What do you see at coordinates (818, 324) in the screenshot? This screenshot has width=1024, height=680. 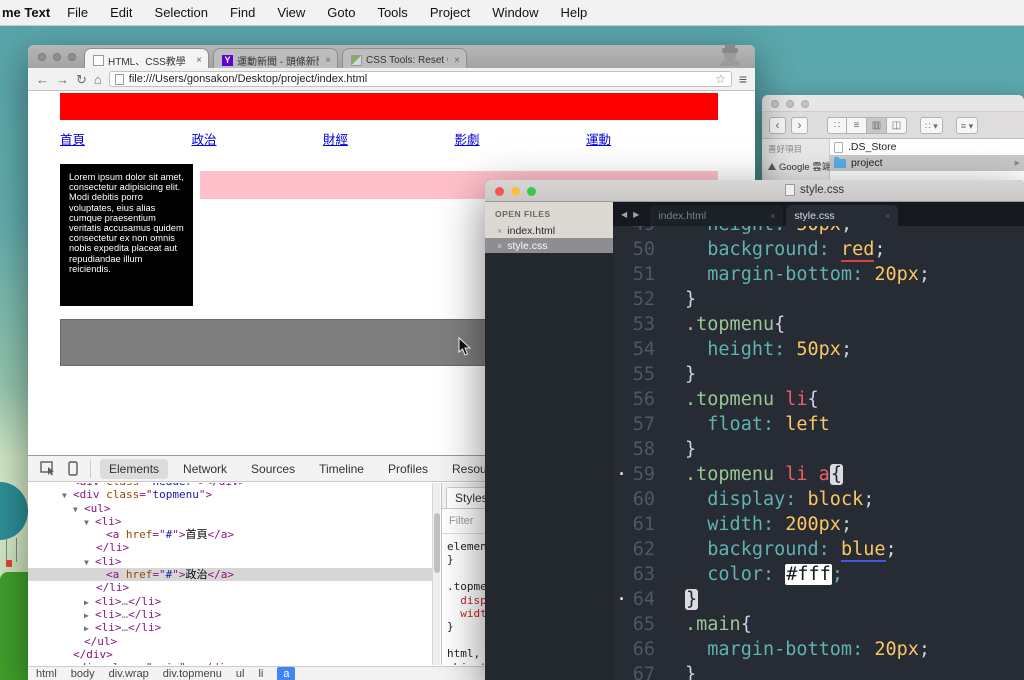 I see `code-line: 53 .topmenu{` at bounding box center [818, 324].